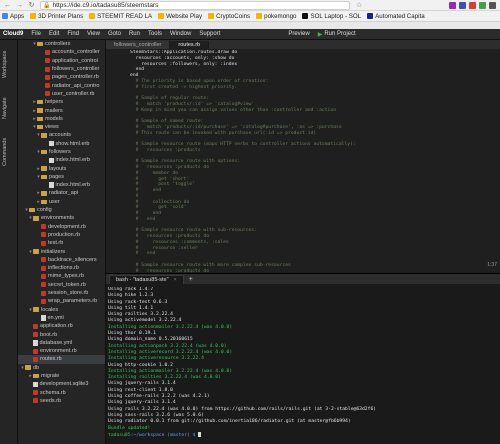 Image resolution: width=500 pixels, height=444 pixels. Describe the element at coordinates (337, 34) in the screenshot. I see `run-project-button: ▶ Run Project` at that location.